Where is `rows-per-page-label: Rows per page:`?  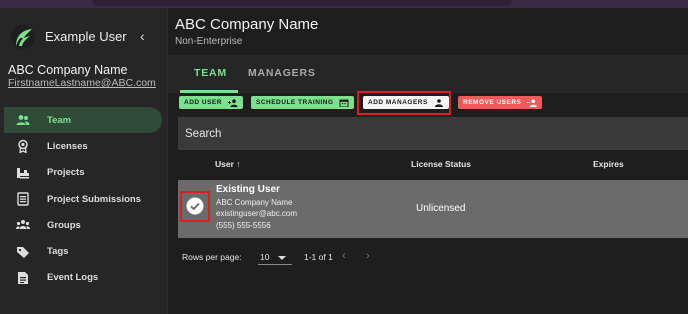 rows-per-page-label: Rows per page: is located at coordinates (212, 257).